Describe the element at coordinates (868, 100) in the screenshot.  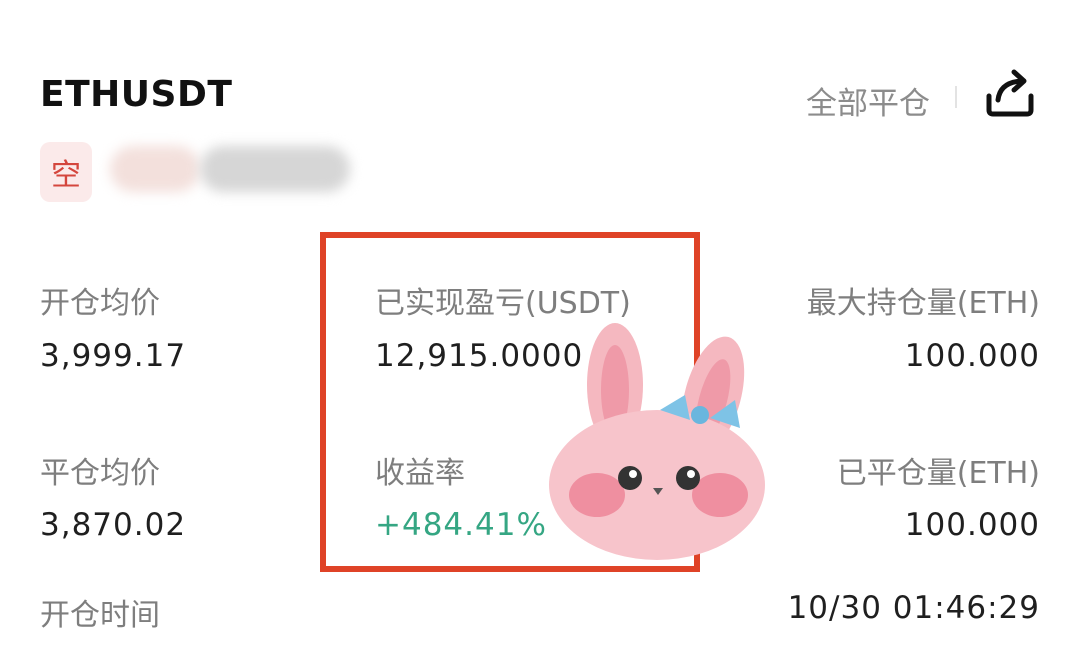
I see `close-all-button: 全部平仓` at that location.